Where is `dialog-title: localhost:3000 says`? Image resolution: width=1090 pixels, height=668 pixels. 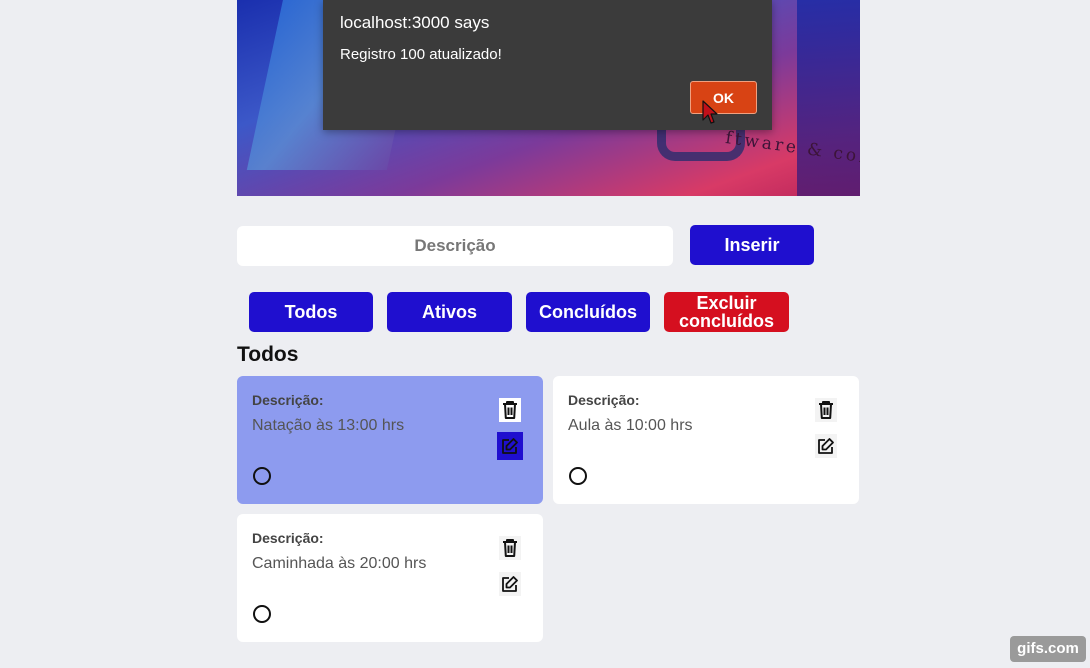 dialog-title: localhost:3000 says is located at coordinates (415, 22).